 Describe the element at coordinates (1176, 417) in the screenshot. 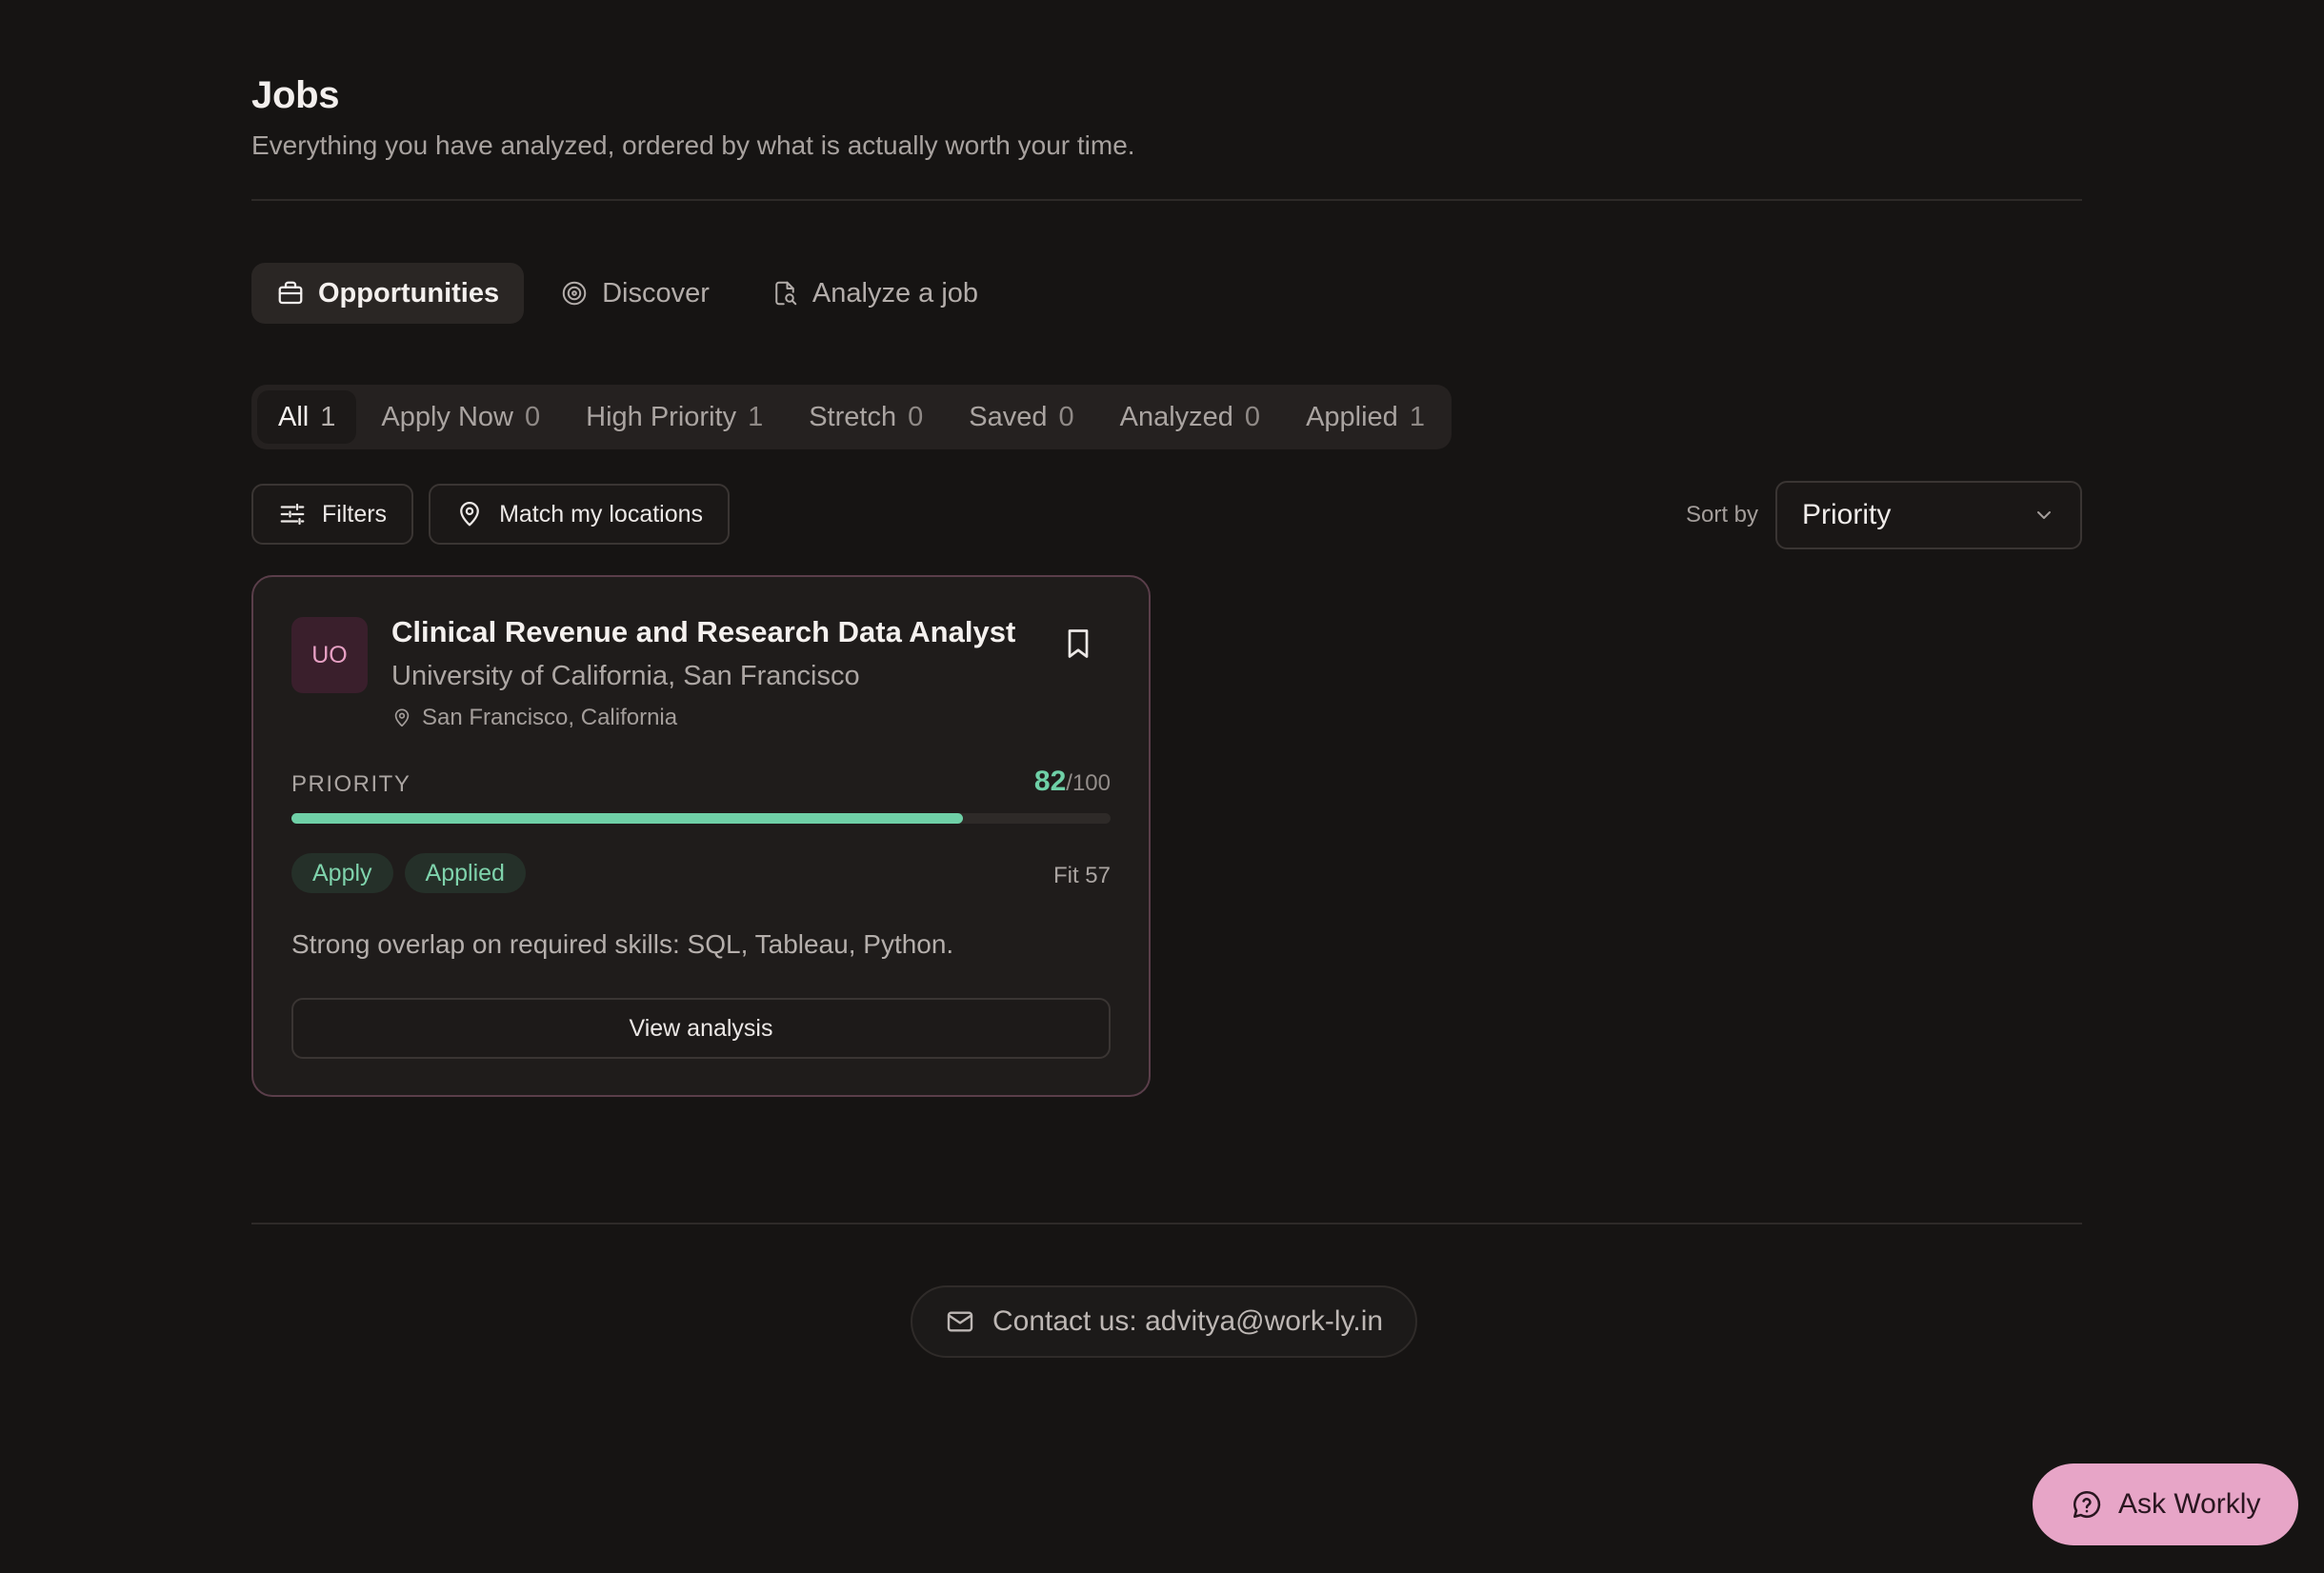

I see `filter-tab-label: Analyzed` at that location.